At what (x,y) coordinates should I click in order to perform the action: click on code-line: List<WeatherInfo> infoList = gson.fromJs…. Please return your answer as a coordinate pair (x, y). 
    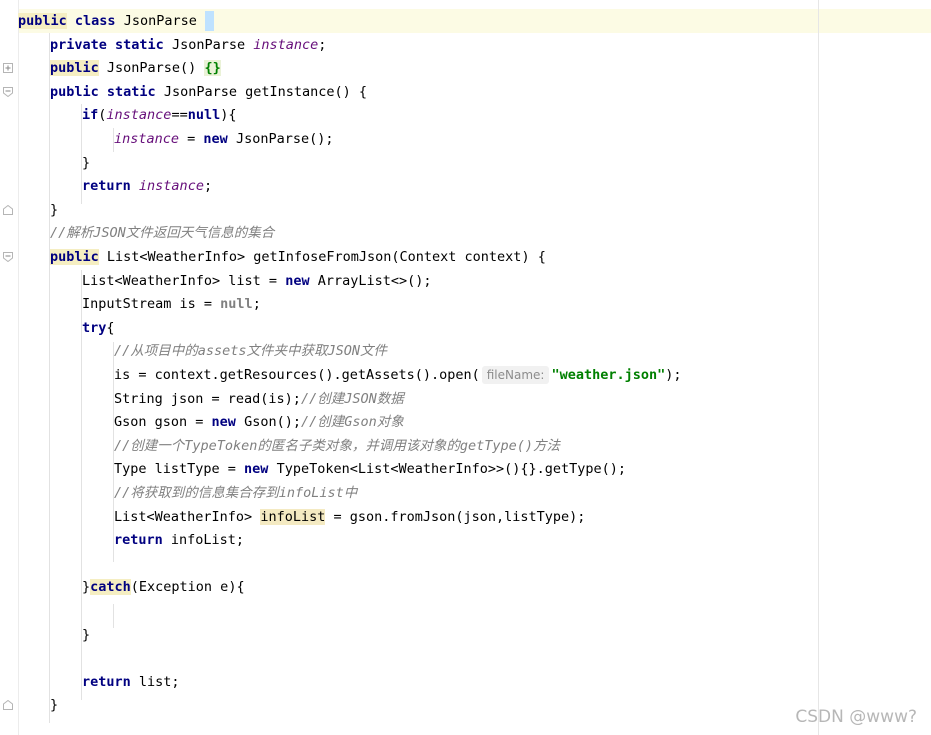
    Looking at the image, I should click on (349, 517).